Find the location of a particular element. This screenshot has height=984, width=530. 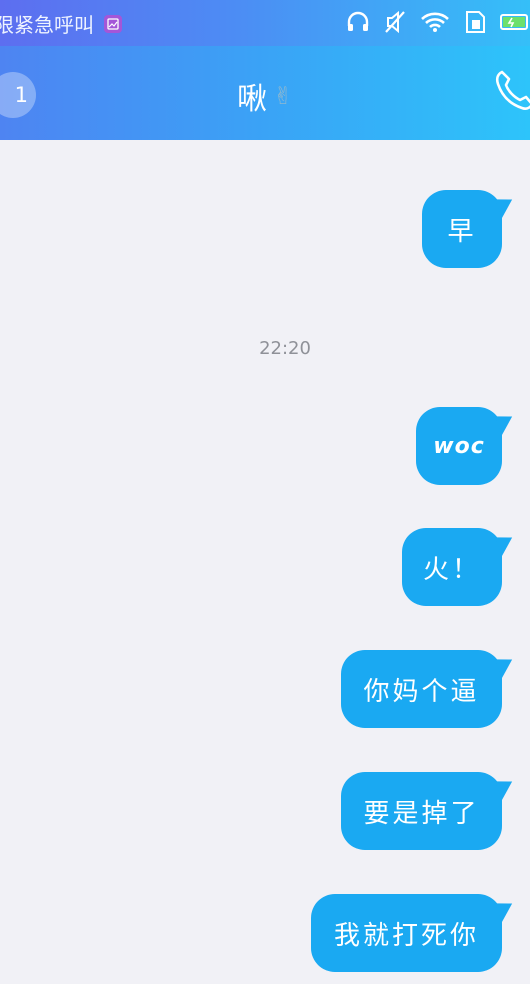

phone-icon is located at coordinates (512, 92).